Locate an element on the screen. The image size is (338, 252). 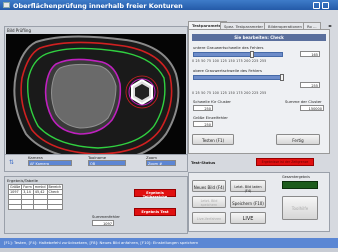
results-label: Ergebnis/Tabelle is located at coordinates (22, 180).